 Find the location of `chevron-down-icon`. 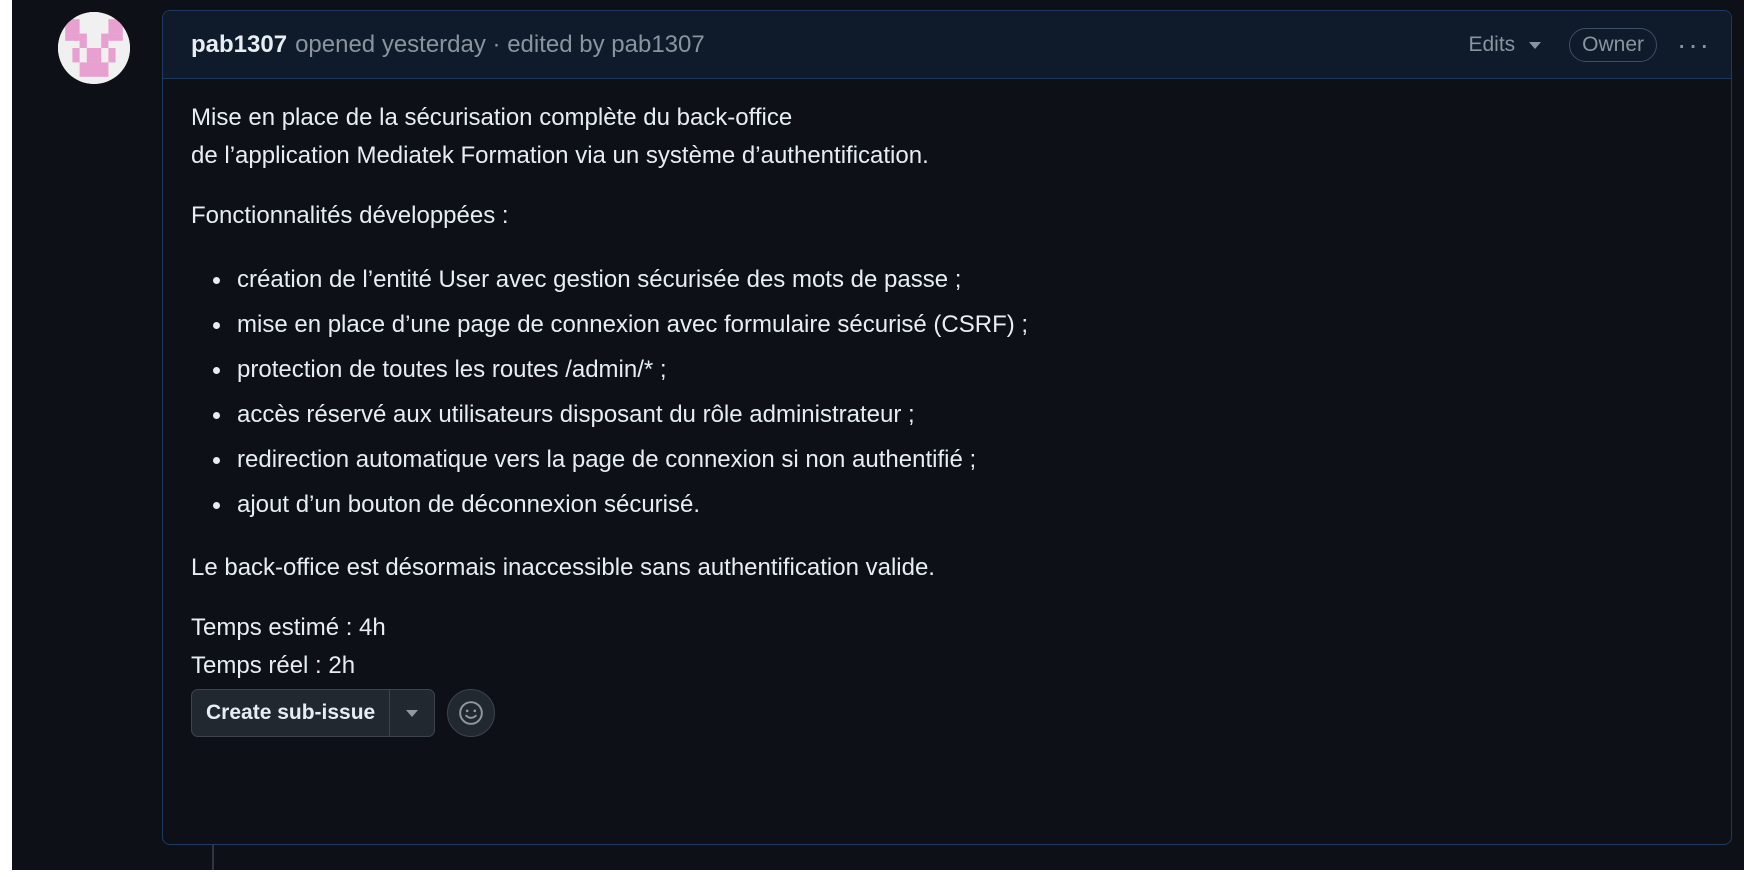

chevron-down-icon is located at coordinates (1535, 45).